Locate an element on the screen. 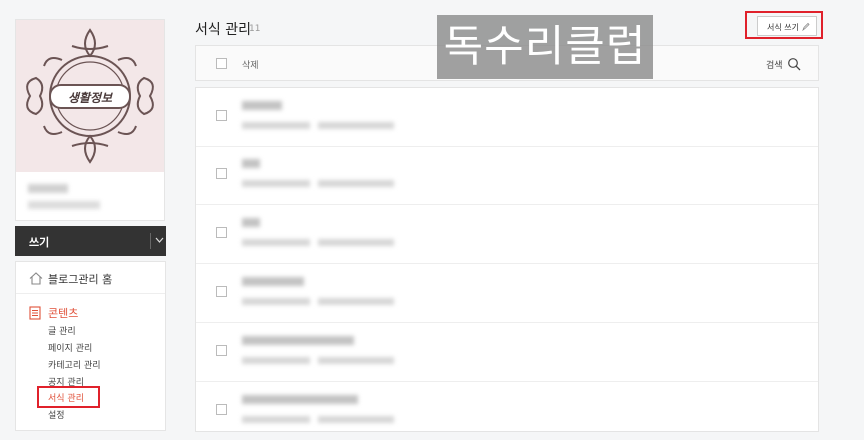  sidebar-section-content: 콘텐츠 is located at coordinates (63, 313).